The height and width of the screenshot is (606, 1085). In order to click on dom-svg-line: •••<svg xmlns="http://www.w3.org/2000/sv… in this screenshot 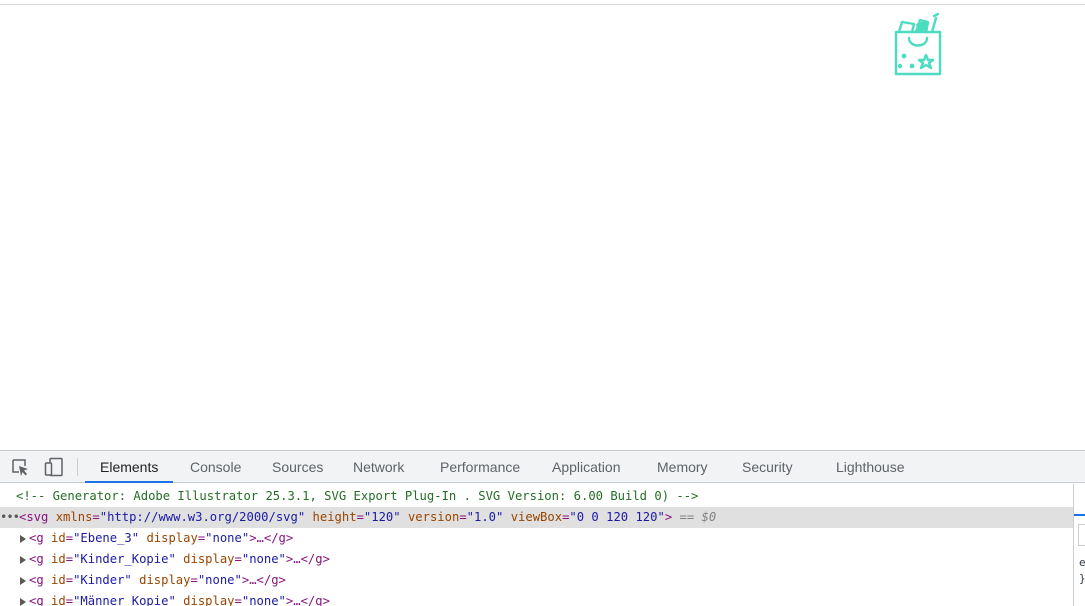, I will do `click(536, 517)`.